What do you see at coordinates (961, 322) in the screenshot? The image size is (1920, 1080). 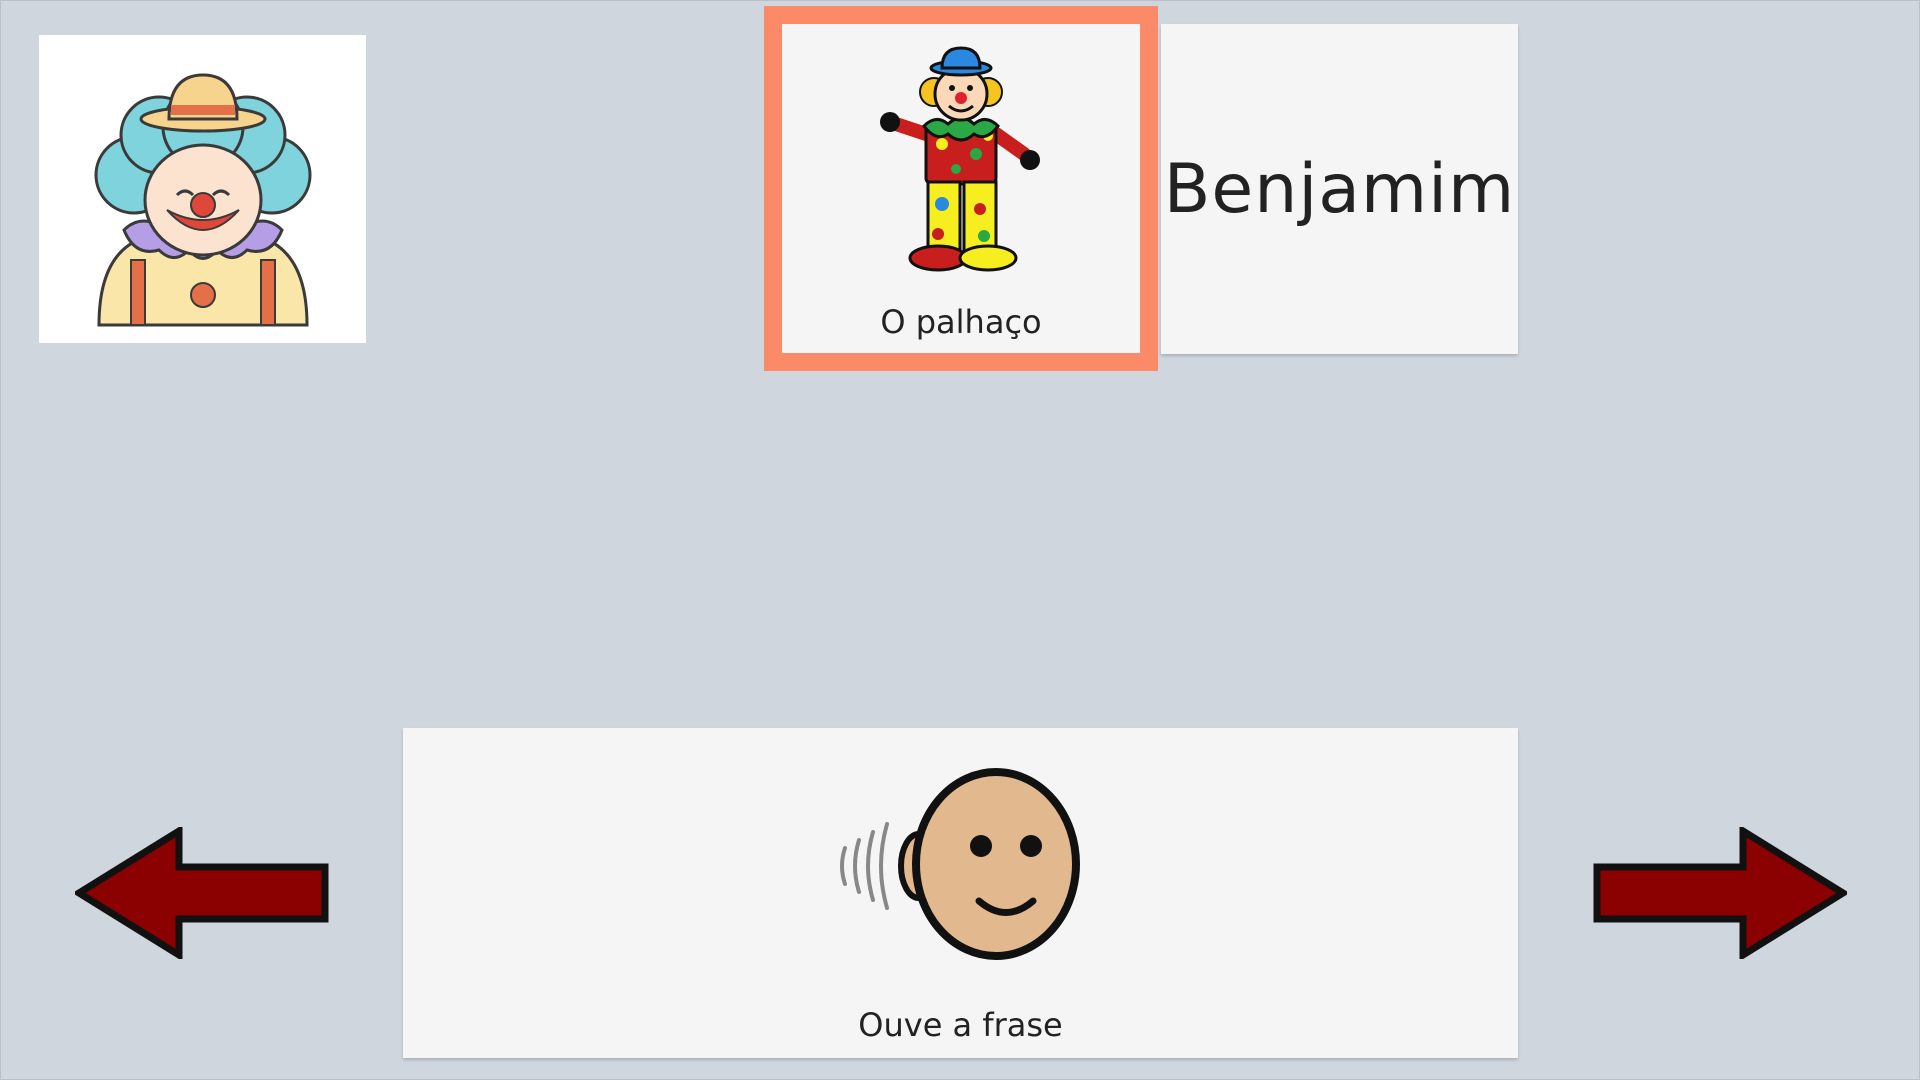 I see `selected-card-label: O palhaço` at bounding box center [961, 322].